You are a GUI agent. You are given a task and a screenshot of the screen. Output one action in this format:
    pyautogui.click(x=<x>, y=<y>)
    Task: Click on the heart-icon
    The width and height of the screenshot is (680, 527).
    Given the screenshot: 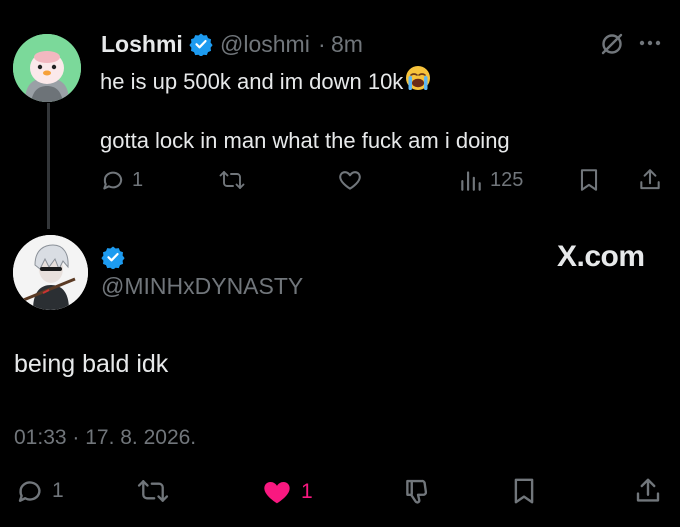 What is the action you would take?
    pyautogui.click(x=350, y=180)
    